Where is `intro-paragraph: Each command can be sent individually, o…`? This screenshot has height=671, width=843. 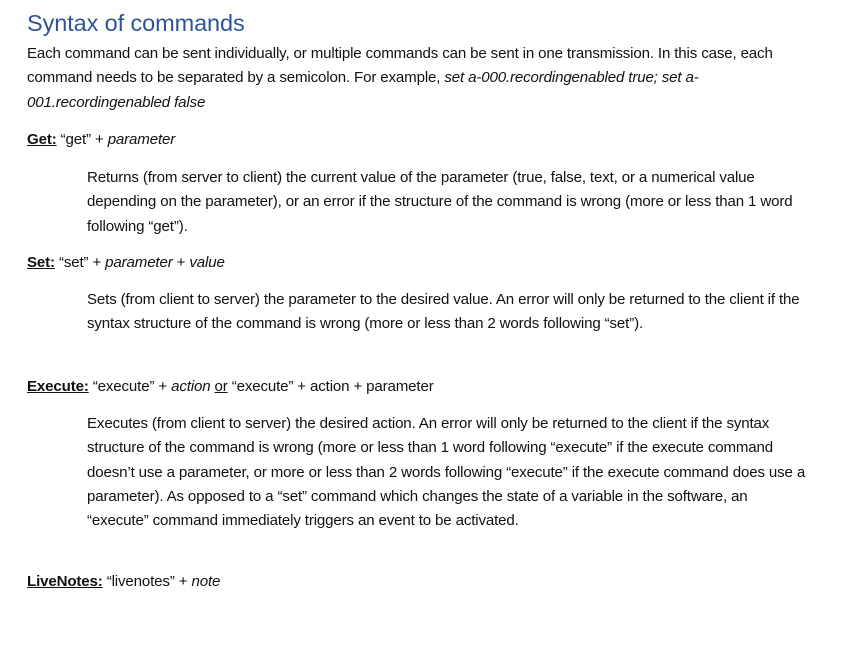 intro-paragraph: Each command can be sent individually, o… is located at coordinates (417, 78).